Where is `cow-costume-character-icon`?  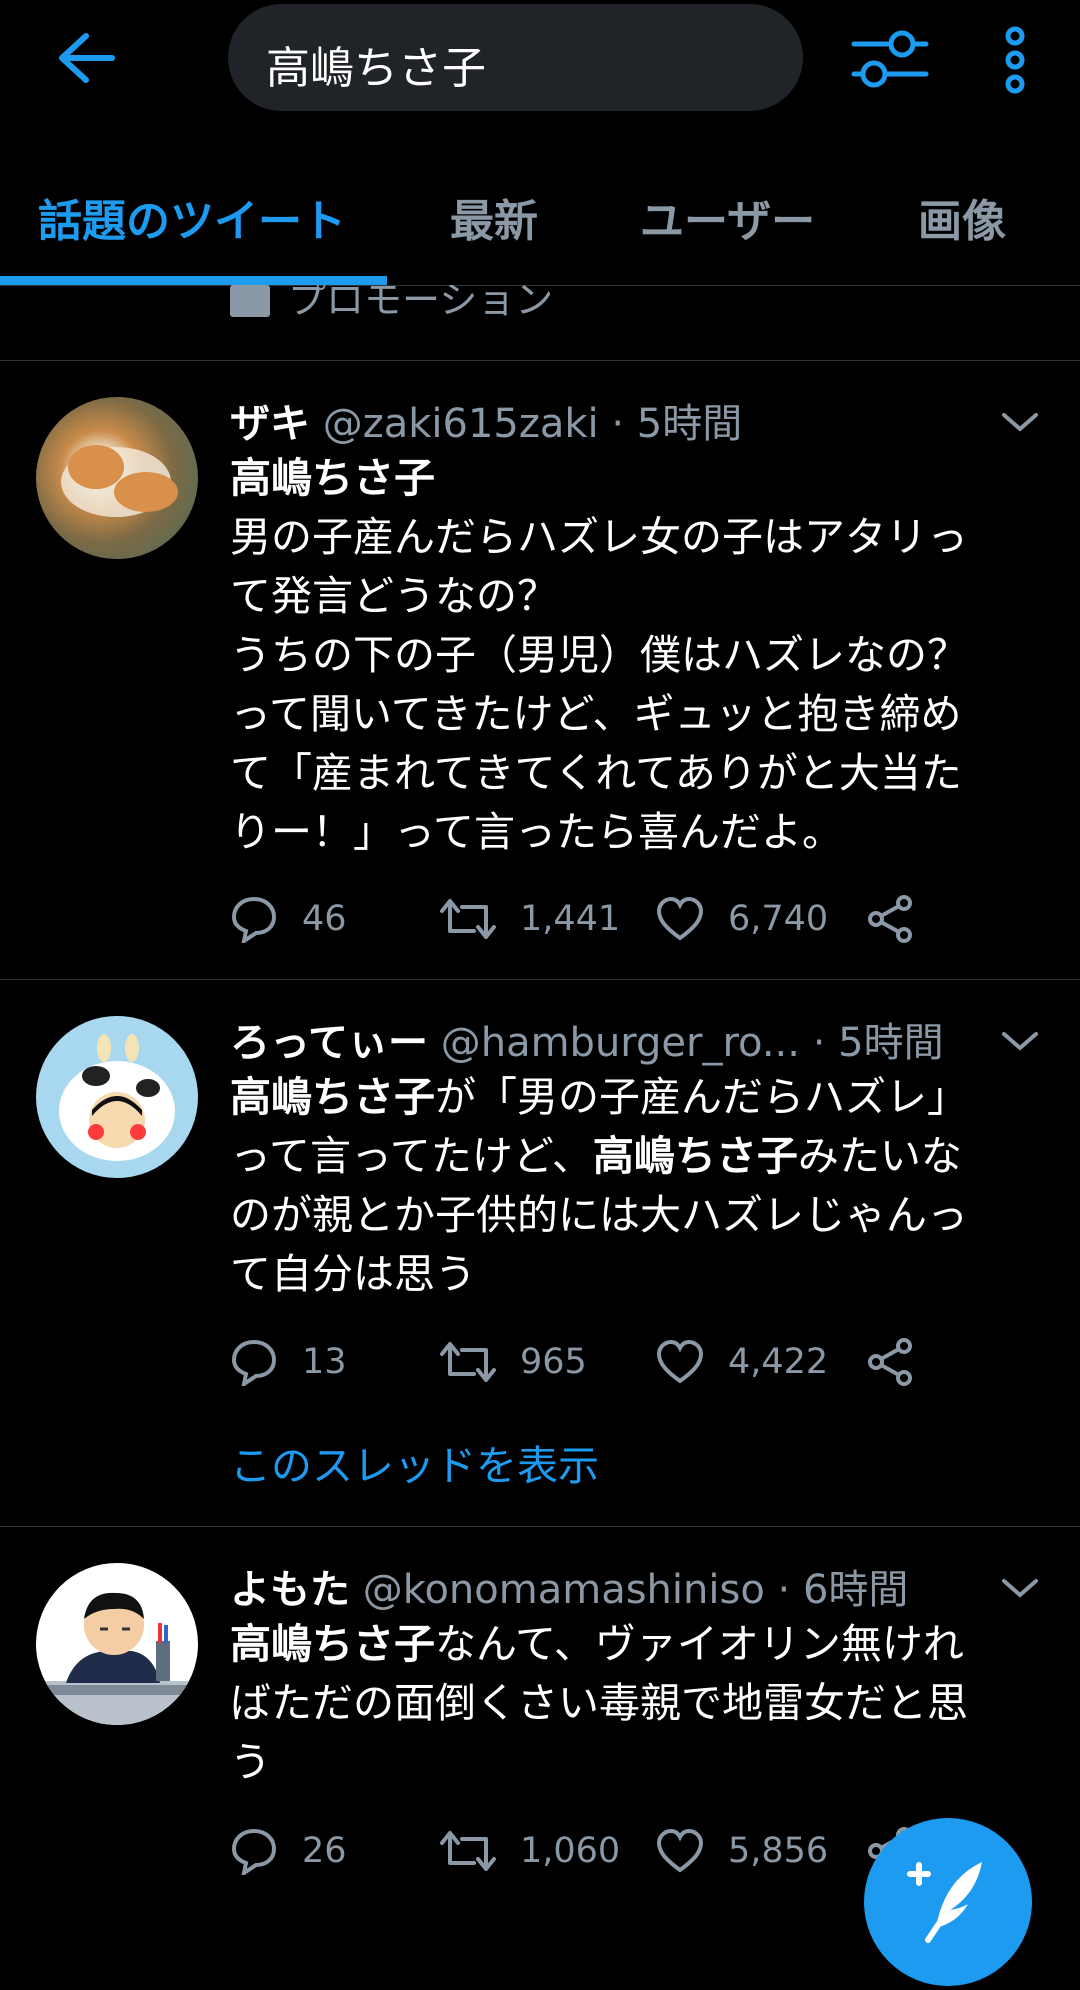 cow-costume-character-icon is located at coordinates (117, 1097).